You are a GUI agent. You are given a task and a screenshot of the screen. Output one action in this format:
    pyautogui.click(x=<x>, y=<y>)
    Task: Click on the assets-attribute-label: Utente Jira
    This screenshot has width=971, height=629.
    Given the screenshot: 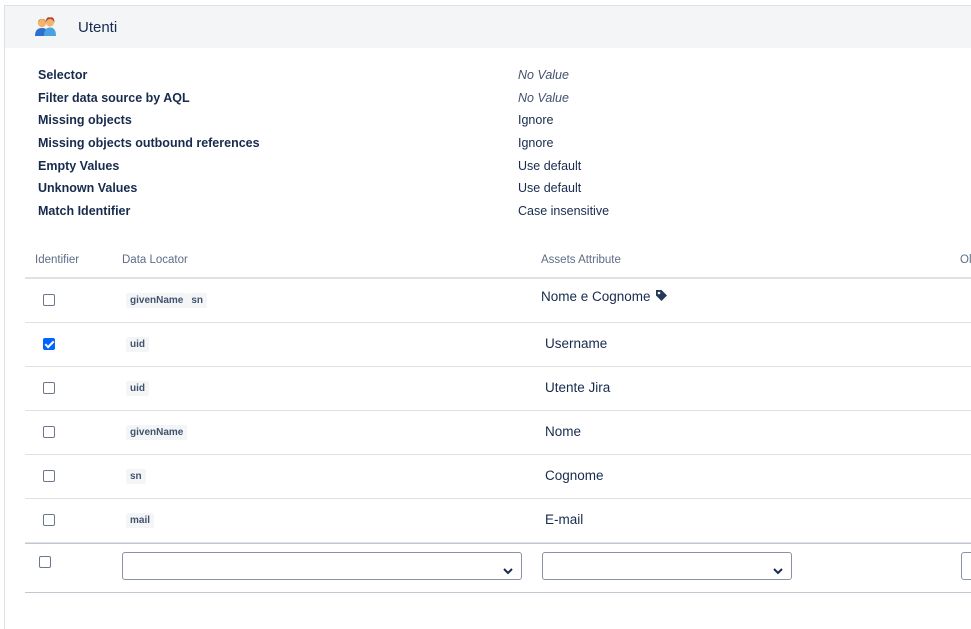 What is the action you would take?
    pyautogui.click(x=578, y=387)
    